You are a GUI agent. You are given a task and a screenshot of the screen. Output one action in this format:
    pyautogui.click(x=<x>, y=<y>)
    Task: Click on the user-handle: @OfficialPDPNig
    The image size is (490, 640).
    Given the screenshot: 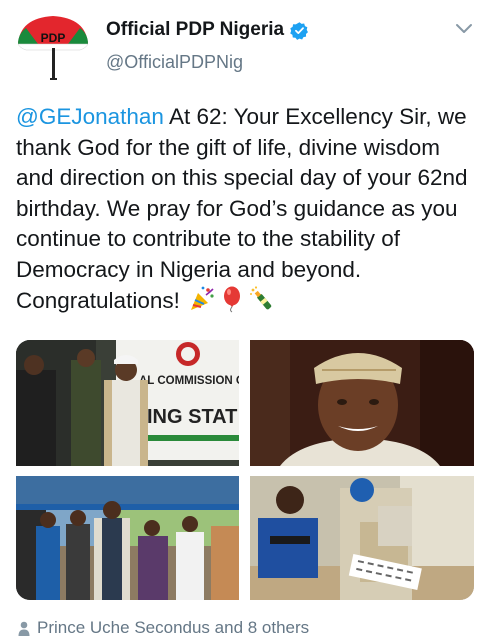 What is the action you would take?
    pyautogui.click(x=174, y=62)
    